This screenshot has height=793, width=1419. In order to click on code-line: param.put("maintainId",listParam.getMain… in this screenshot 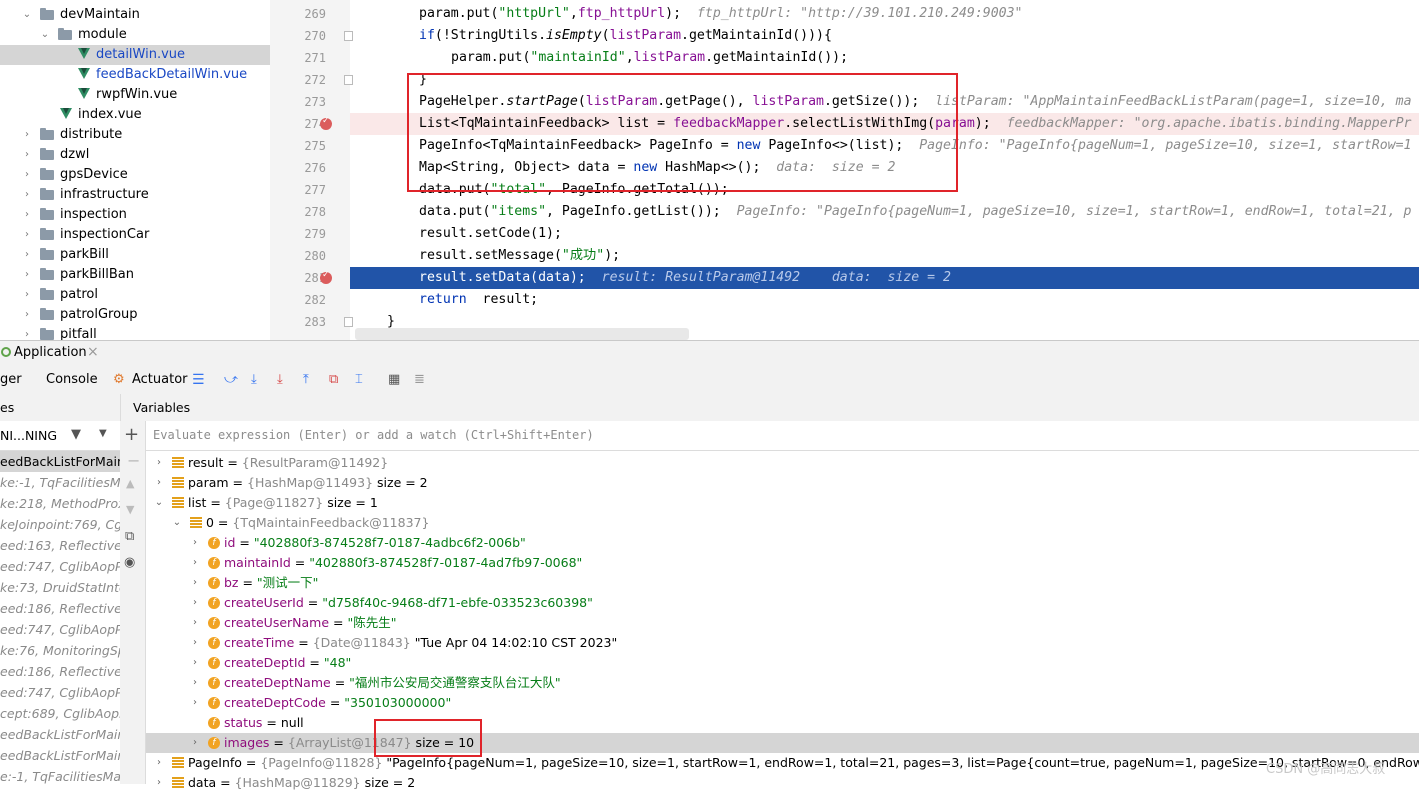, I will do `click(884, 58)`.